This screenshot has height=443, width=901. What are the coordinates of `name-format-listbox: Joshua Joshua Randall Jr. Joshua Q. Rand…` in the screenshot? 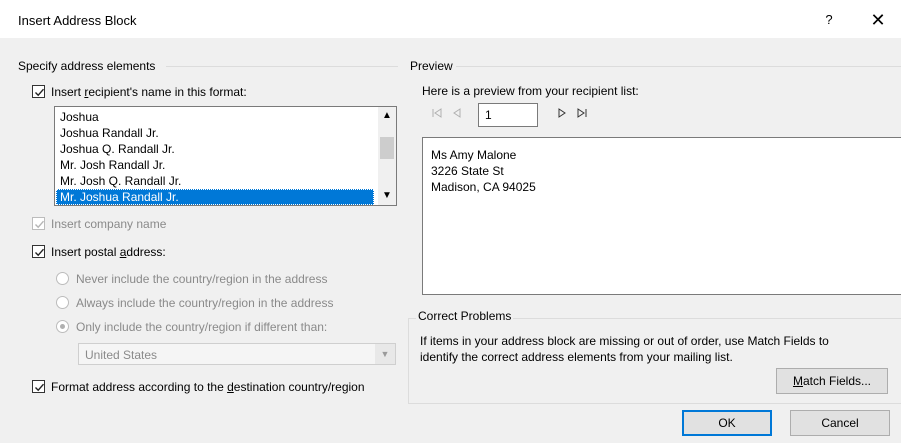 It's located at (225, 156).